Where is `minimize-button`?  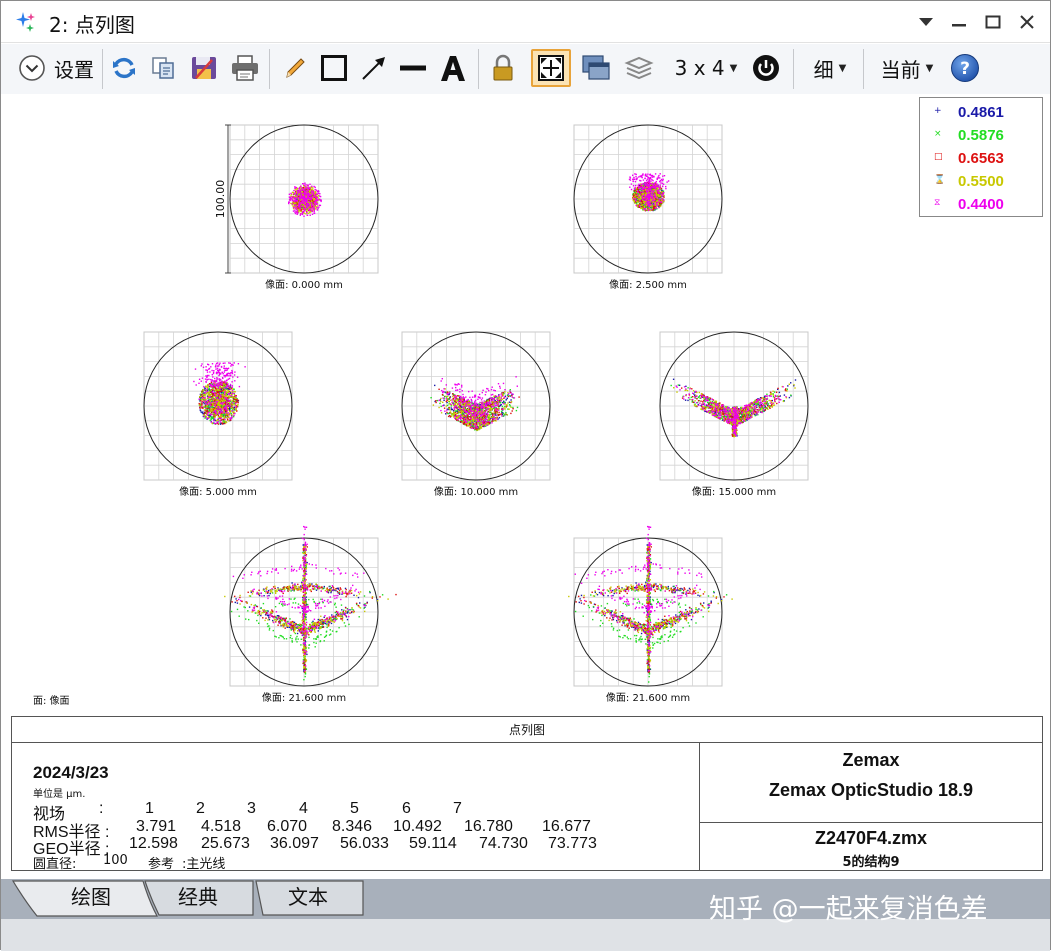 minimize-button is located at coordinates (959, 22).